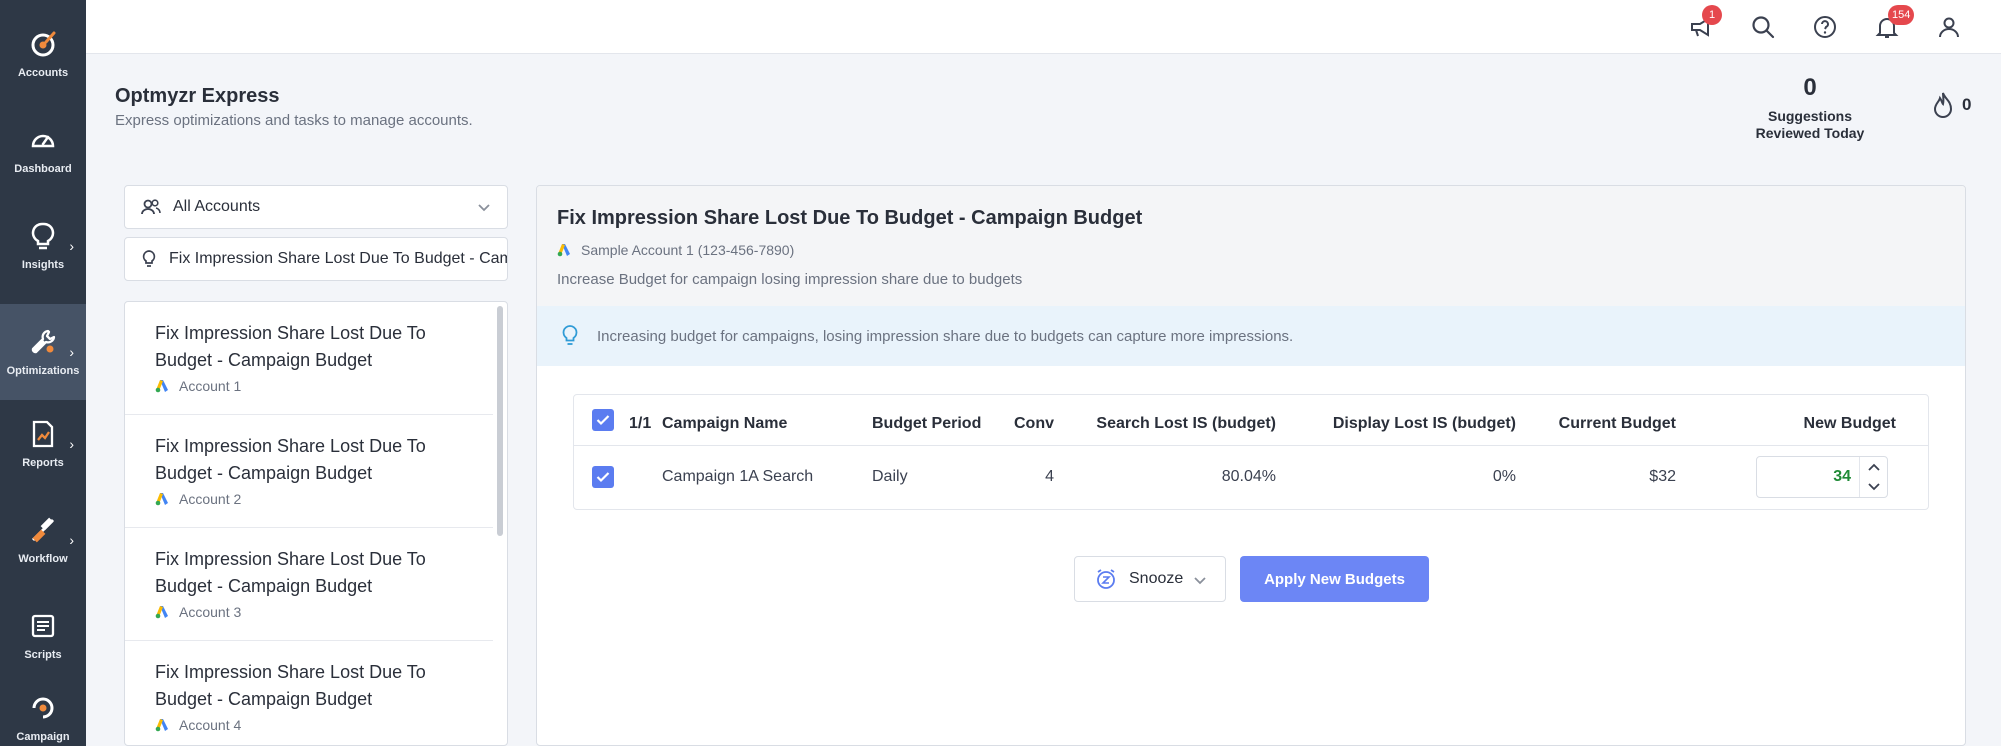 This screenshot has height=746, width=2001. What do you see at coordinates (926, 424) in the screenshot?
I see `header-budget-period: Budget Period` at bounding box center [926, 424].